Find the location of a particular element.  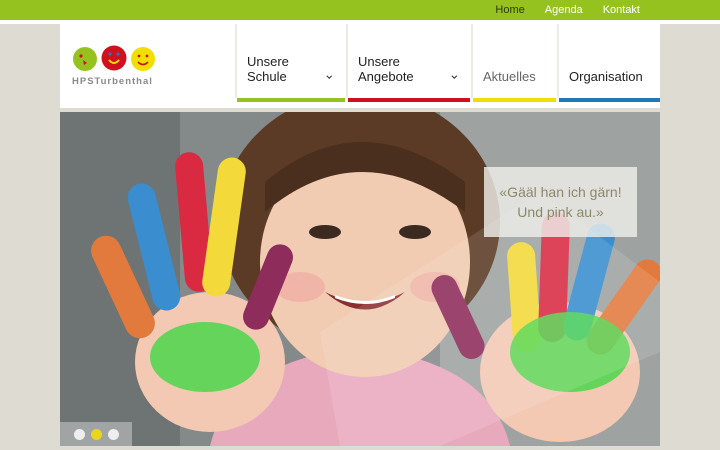

nav-item-aktuelles: Aktuelles is located at coordinates (514, 63).